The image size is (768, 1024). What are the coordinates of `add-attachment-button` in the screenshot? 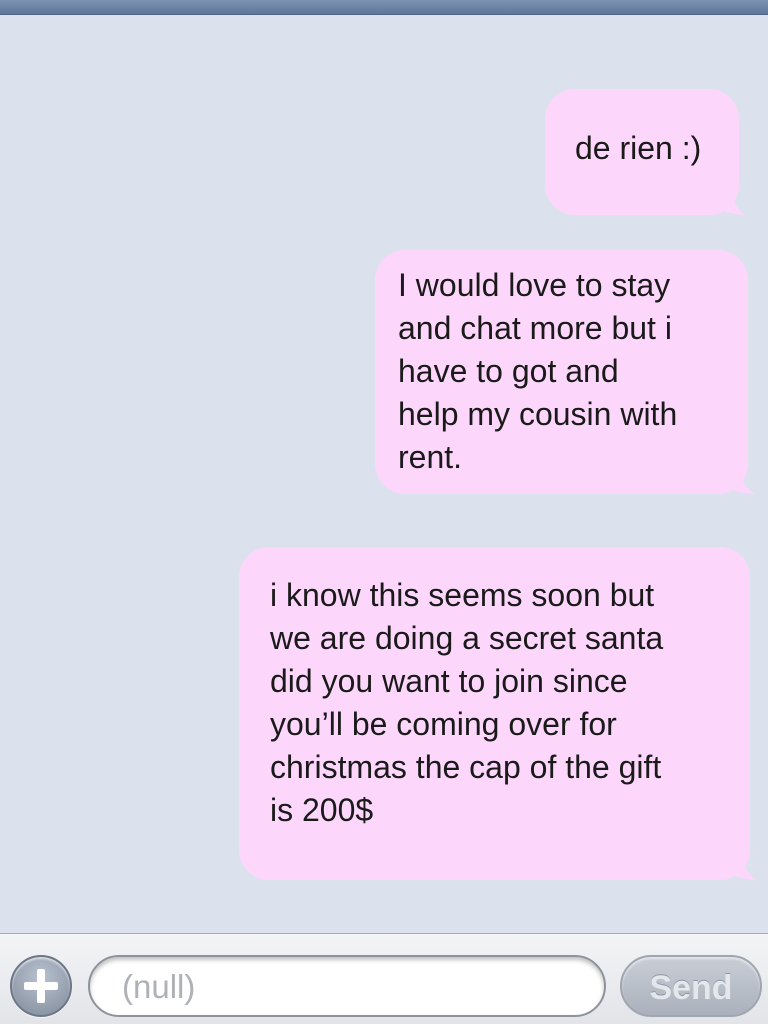 It's located at (41, 986).